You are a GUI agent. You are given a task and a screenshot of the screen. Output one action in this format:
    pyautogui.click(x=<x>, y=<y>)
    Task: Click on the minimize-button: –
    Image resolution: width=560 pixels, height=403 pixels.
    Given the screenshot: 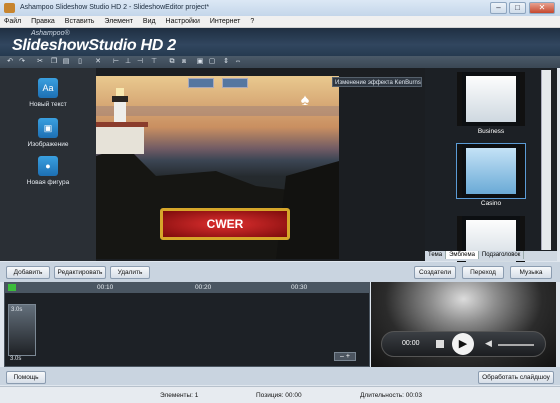 What is the action you would take?
    pyautogui.click(x=498, y=8)
    